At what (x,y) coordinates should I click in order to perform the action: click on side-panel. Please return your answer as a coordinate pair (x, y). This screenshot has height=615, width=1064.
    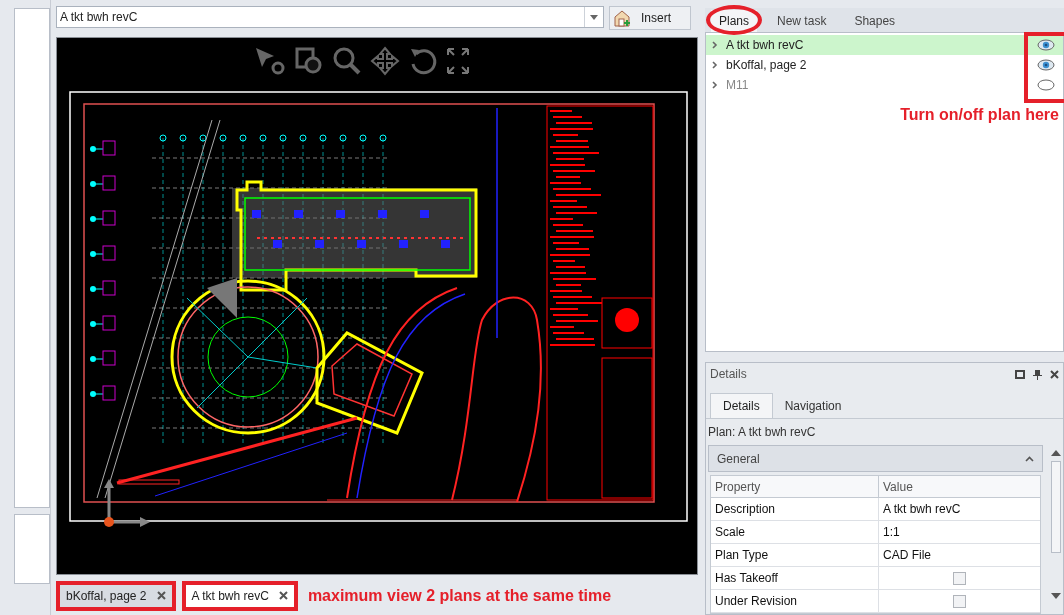
    Looking at the image, I should click on (32, 549).